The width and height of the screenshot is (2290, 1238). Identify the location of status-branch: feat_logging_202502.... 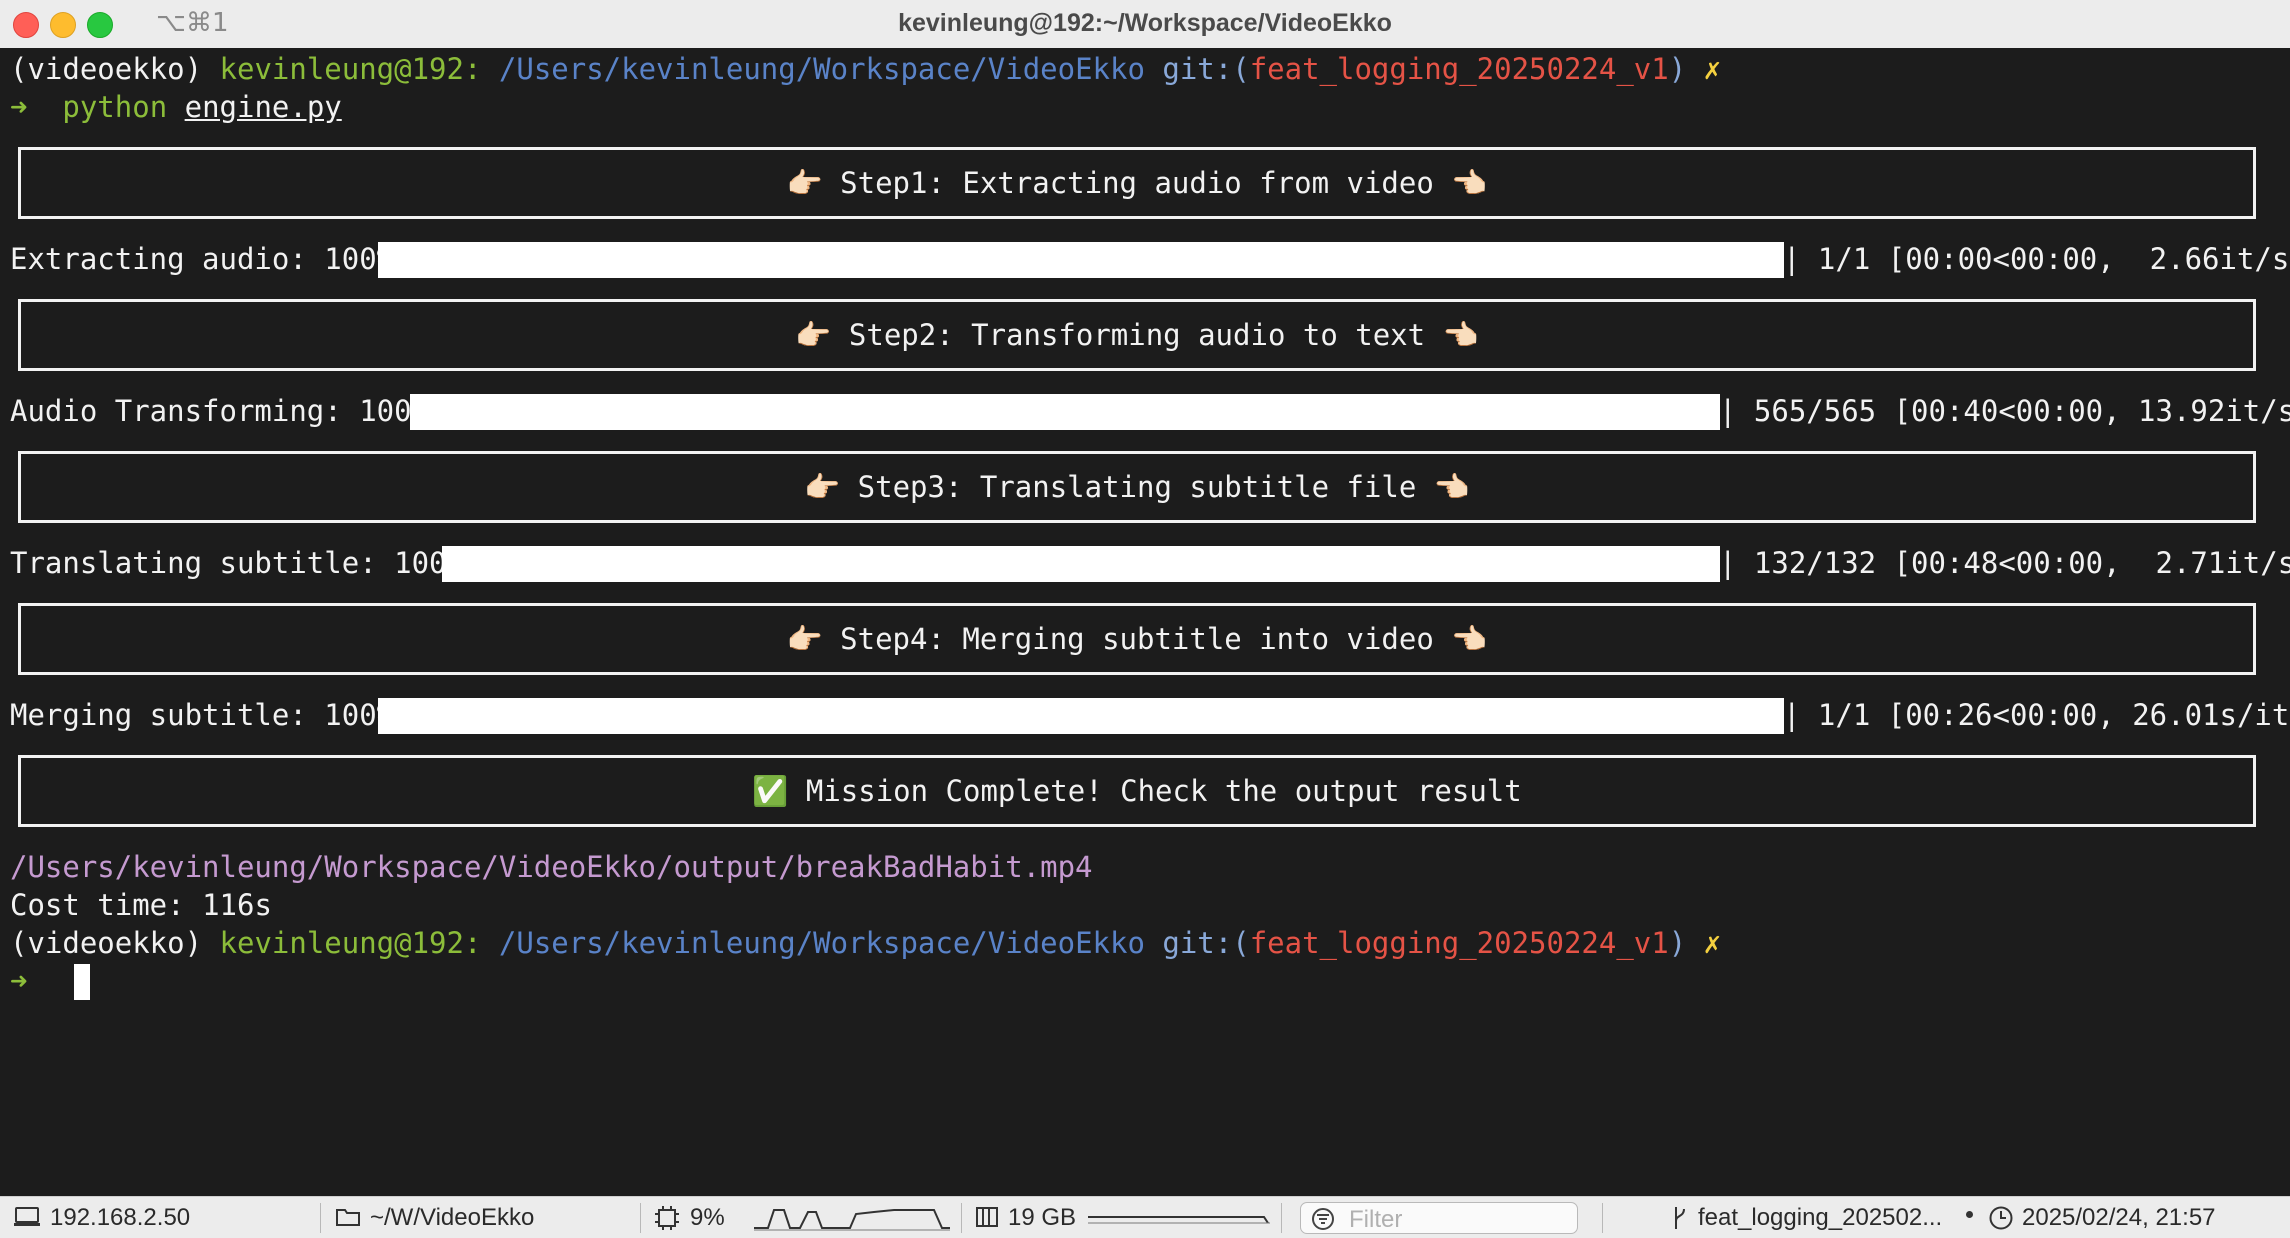
(1820, 1218).